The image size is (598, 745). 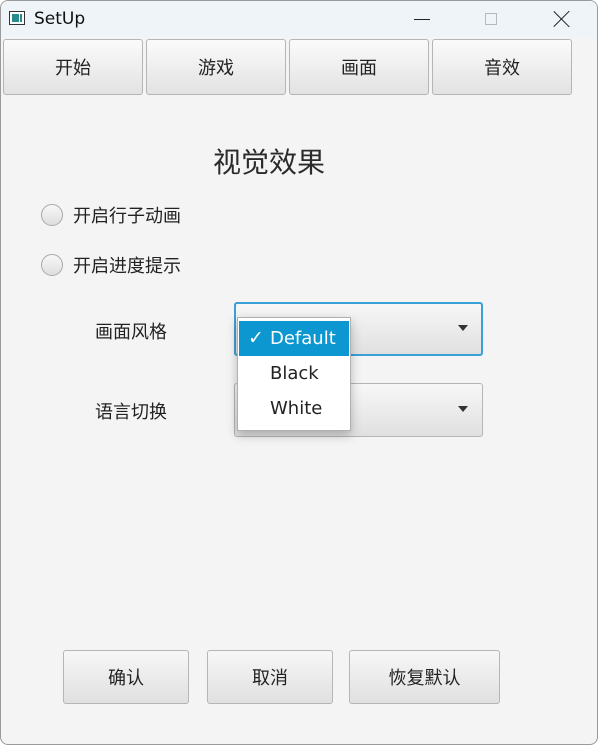 I want to click on confirm-button: 确认, so click(x=126, y=677).